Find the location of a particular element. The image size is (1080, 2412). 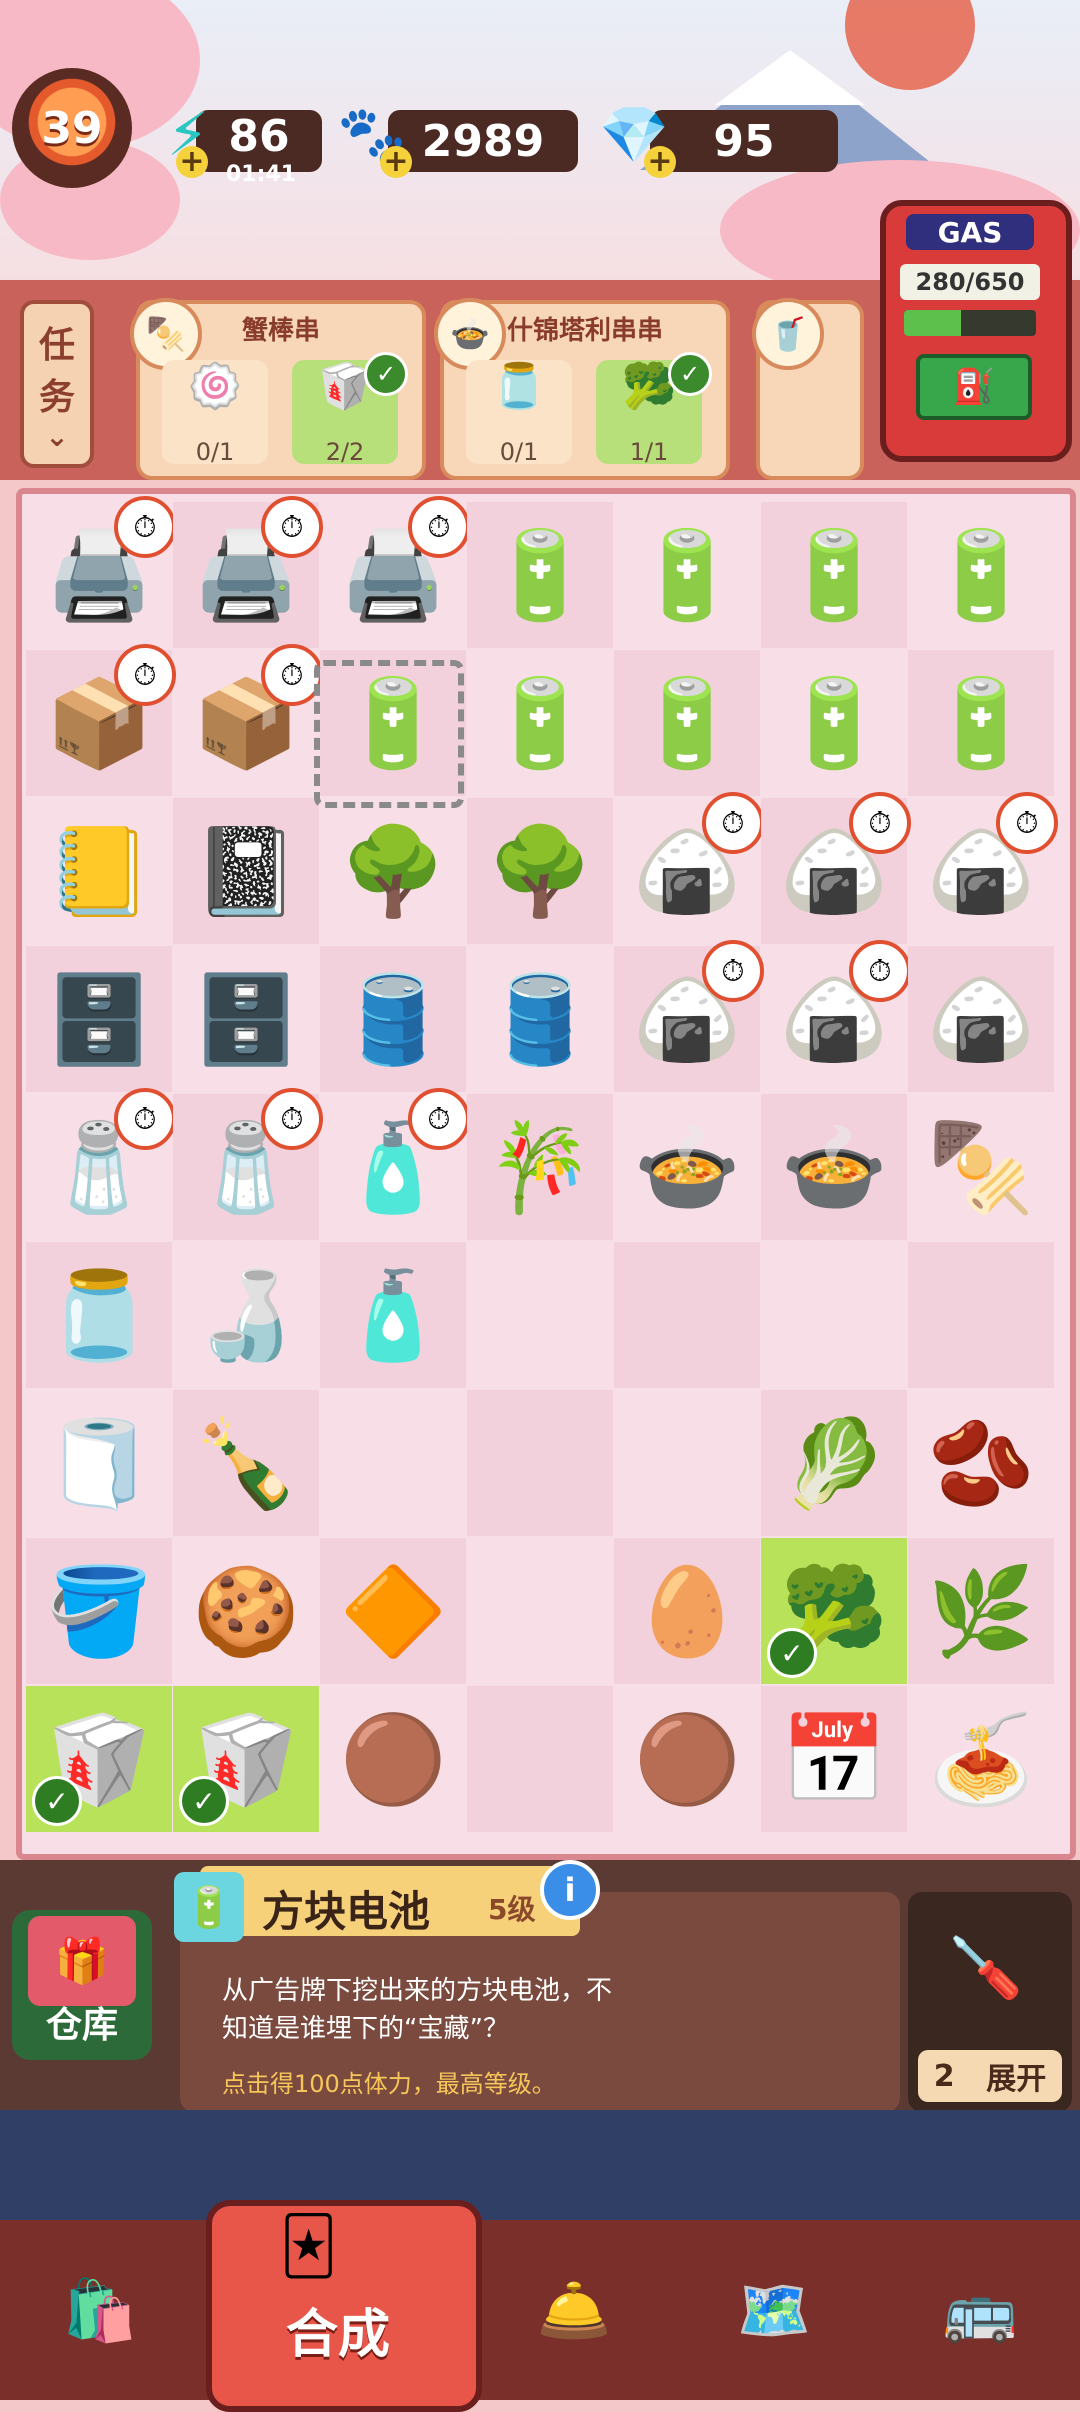

gem-counter: 95 is located at coordinates (744, 141).